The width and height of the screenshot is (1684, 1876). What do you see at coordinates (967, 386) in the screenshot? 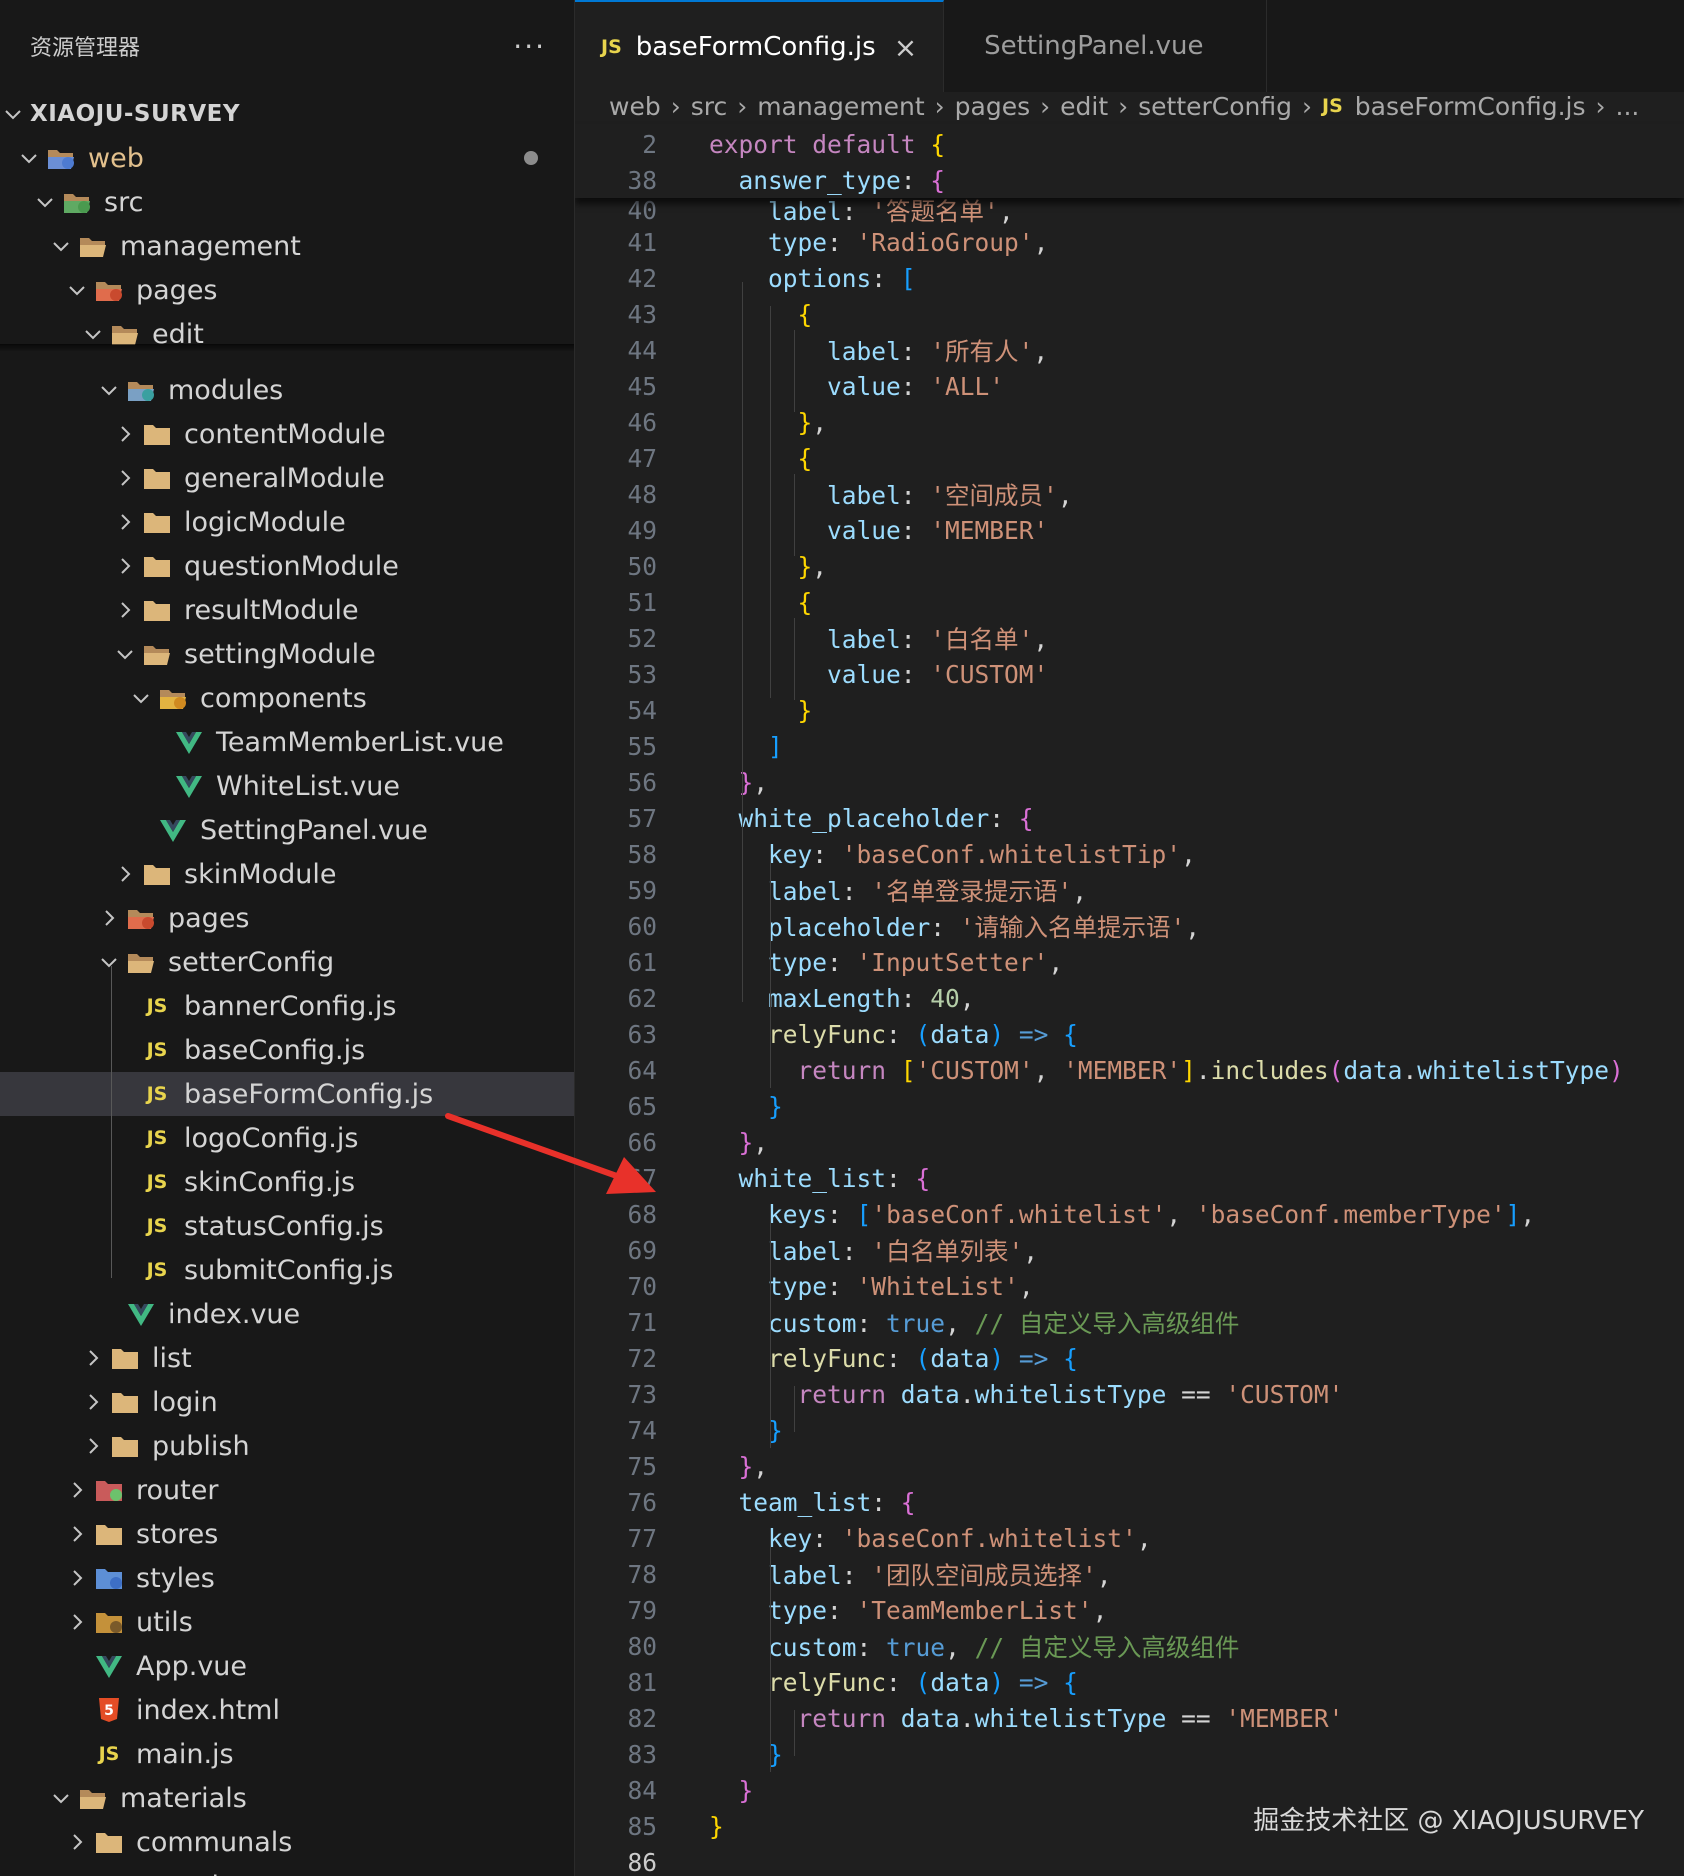
I see `code-token: 'ALL'` at bounding box center [967, 386].